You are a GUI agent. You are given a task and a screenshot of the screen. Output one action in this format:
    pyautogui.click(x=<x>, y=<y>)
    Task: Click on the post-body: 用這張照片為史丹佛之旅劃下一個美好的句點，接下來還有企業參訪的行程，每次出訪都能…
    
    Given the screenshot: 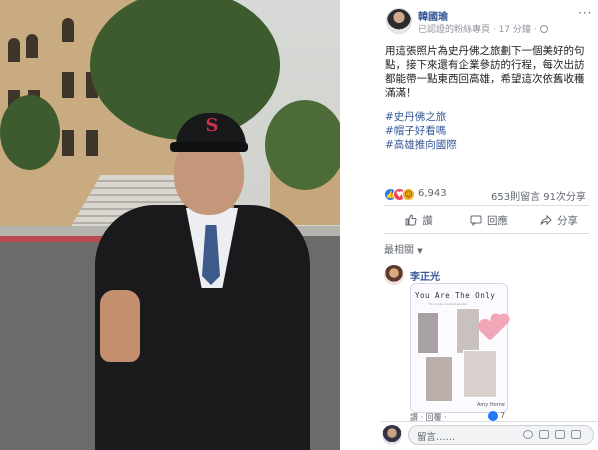 What is the action you would take?
    pyautogui.click(x=489, y=98)
    